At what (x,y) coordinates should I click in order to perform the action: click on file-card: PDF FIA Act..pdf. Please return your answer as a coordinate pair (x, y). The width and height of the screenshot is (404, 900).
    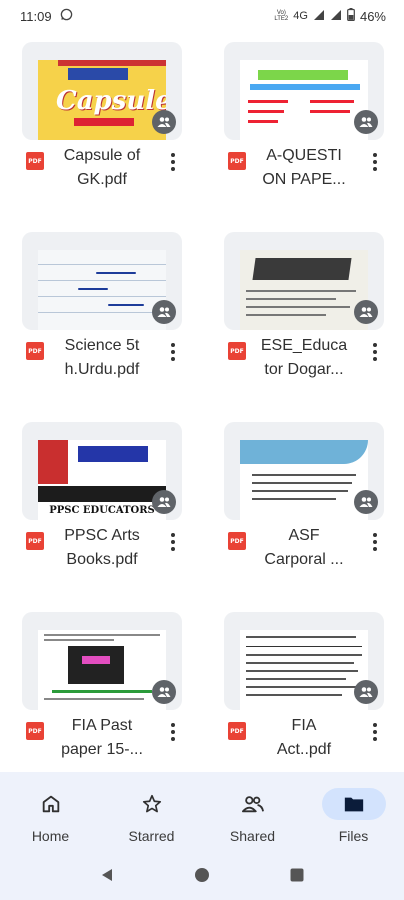
    Looking at the image, I should click on (304, 687).